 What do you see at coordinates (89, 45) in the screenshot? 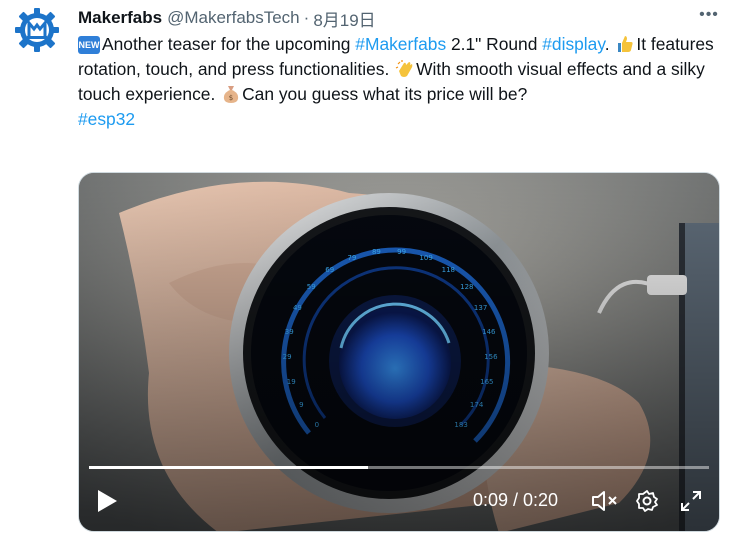
I see `new-badge-icon: NEW` at bounding box center [89, 45].